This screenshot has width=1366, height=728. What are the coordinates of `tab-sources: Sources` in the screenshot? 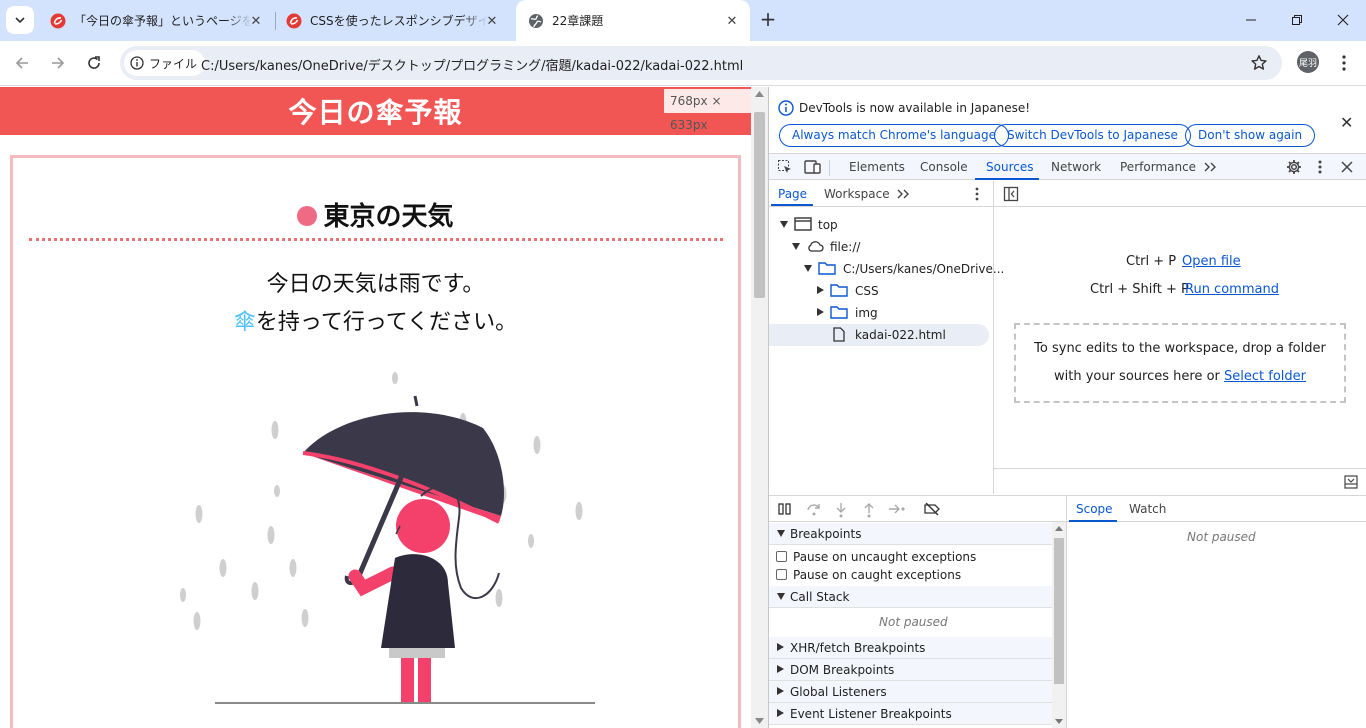 It's located at (1009, 167).